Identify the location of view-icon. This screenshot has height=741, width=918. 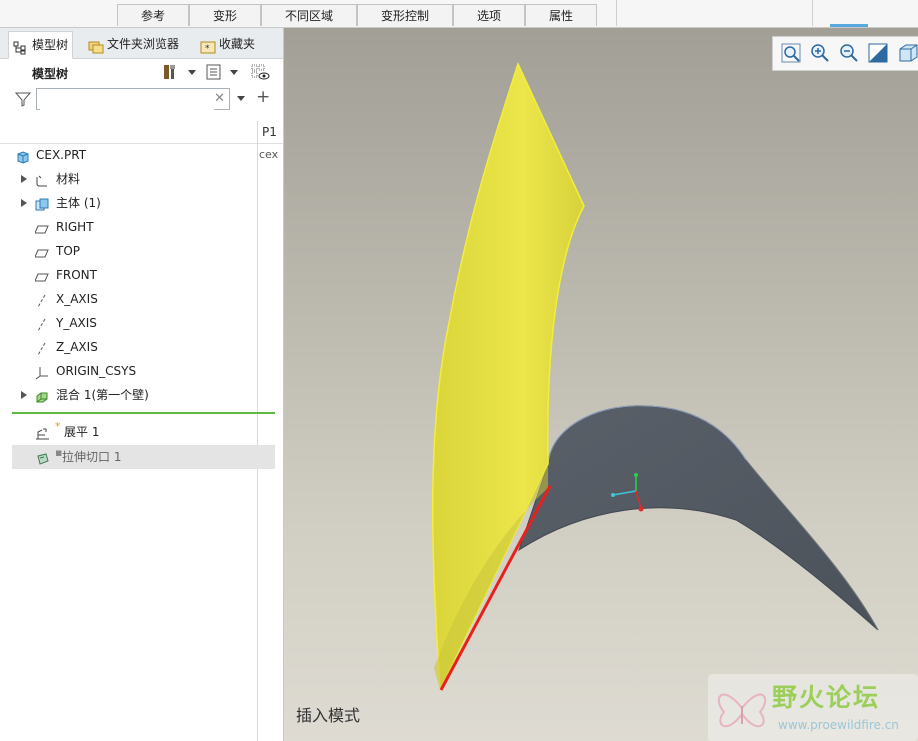
(907, 53).